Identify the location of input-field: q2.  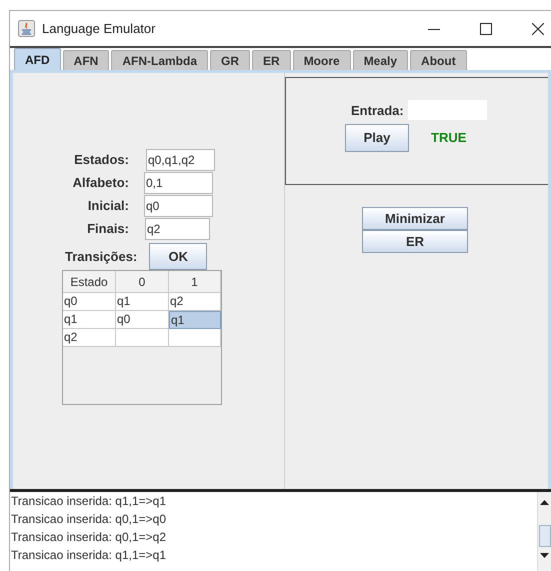
(177, 229).